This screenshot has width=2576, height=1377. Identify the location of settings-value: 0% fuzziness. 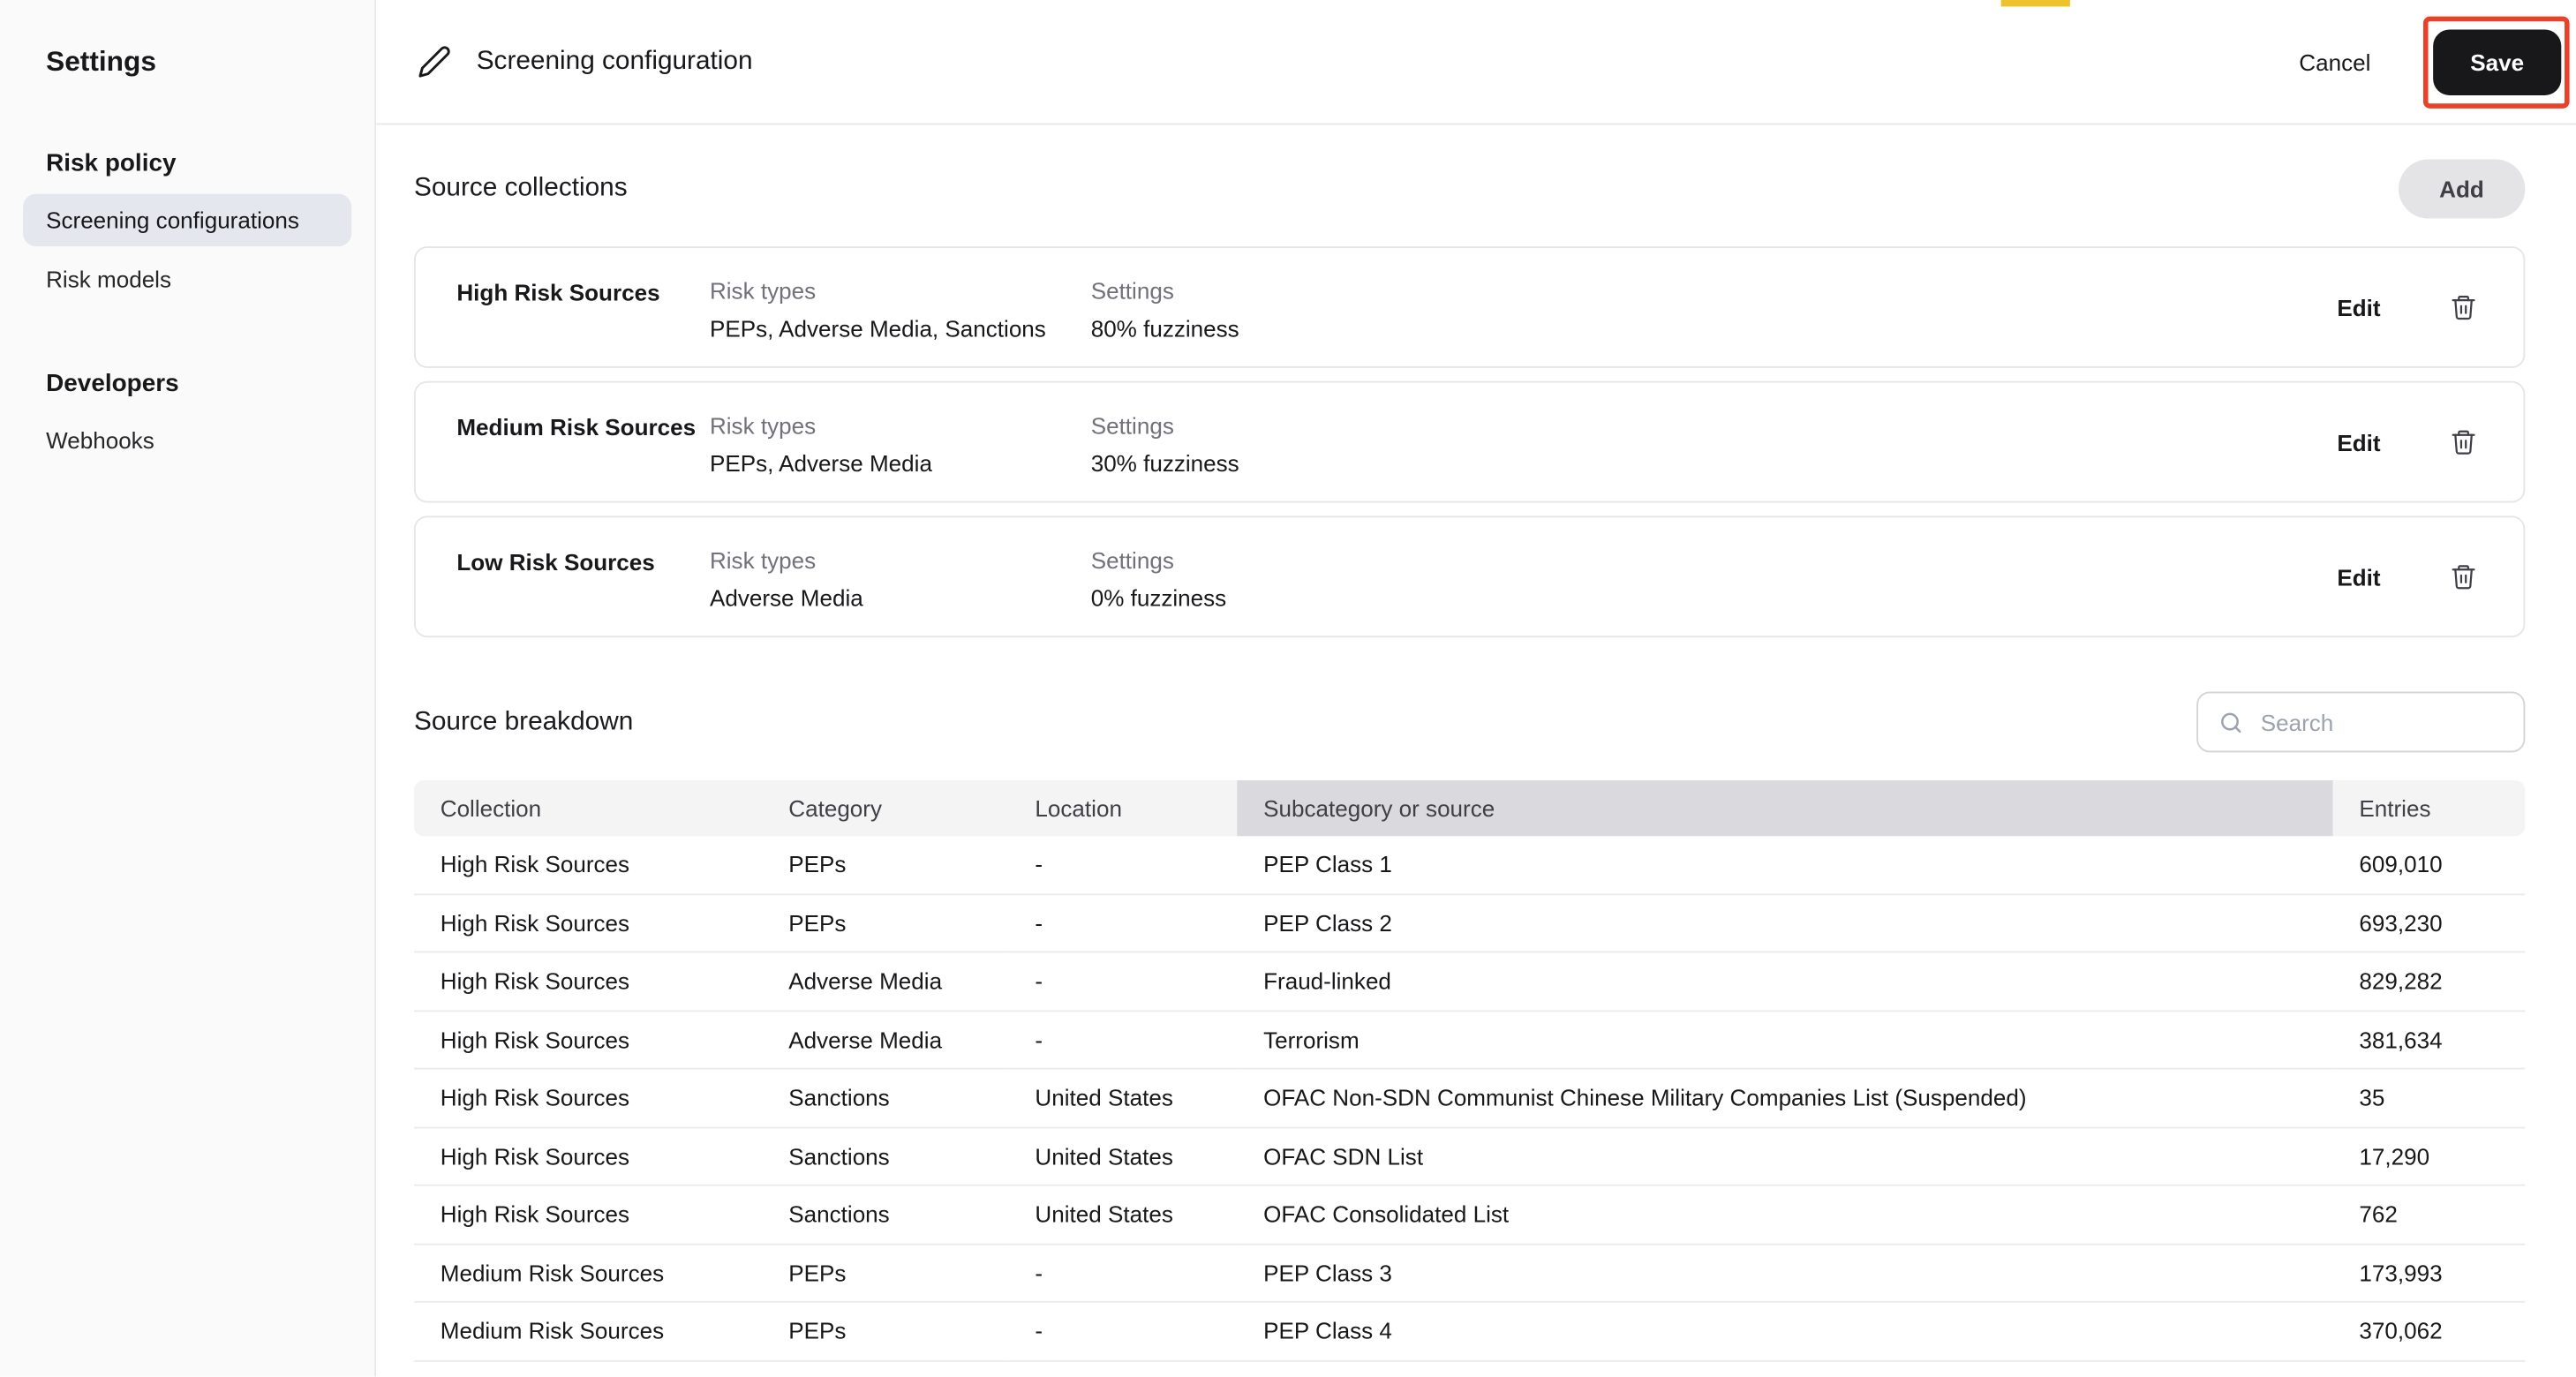
(1159, 598).